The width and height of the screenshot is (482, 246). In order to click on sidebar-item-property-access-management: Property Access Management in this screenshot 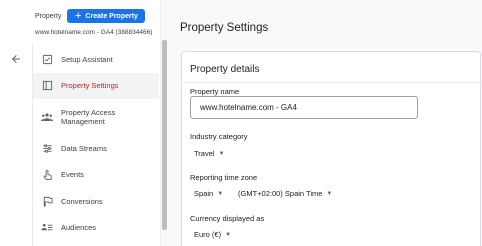, I will do `click(96, 117)`.